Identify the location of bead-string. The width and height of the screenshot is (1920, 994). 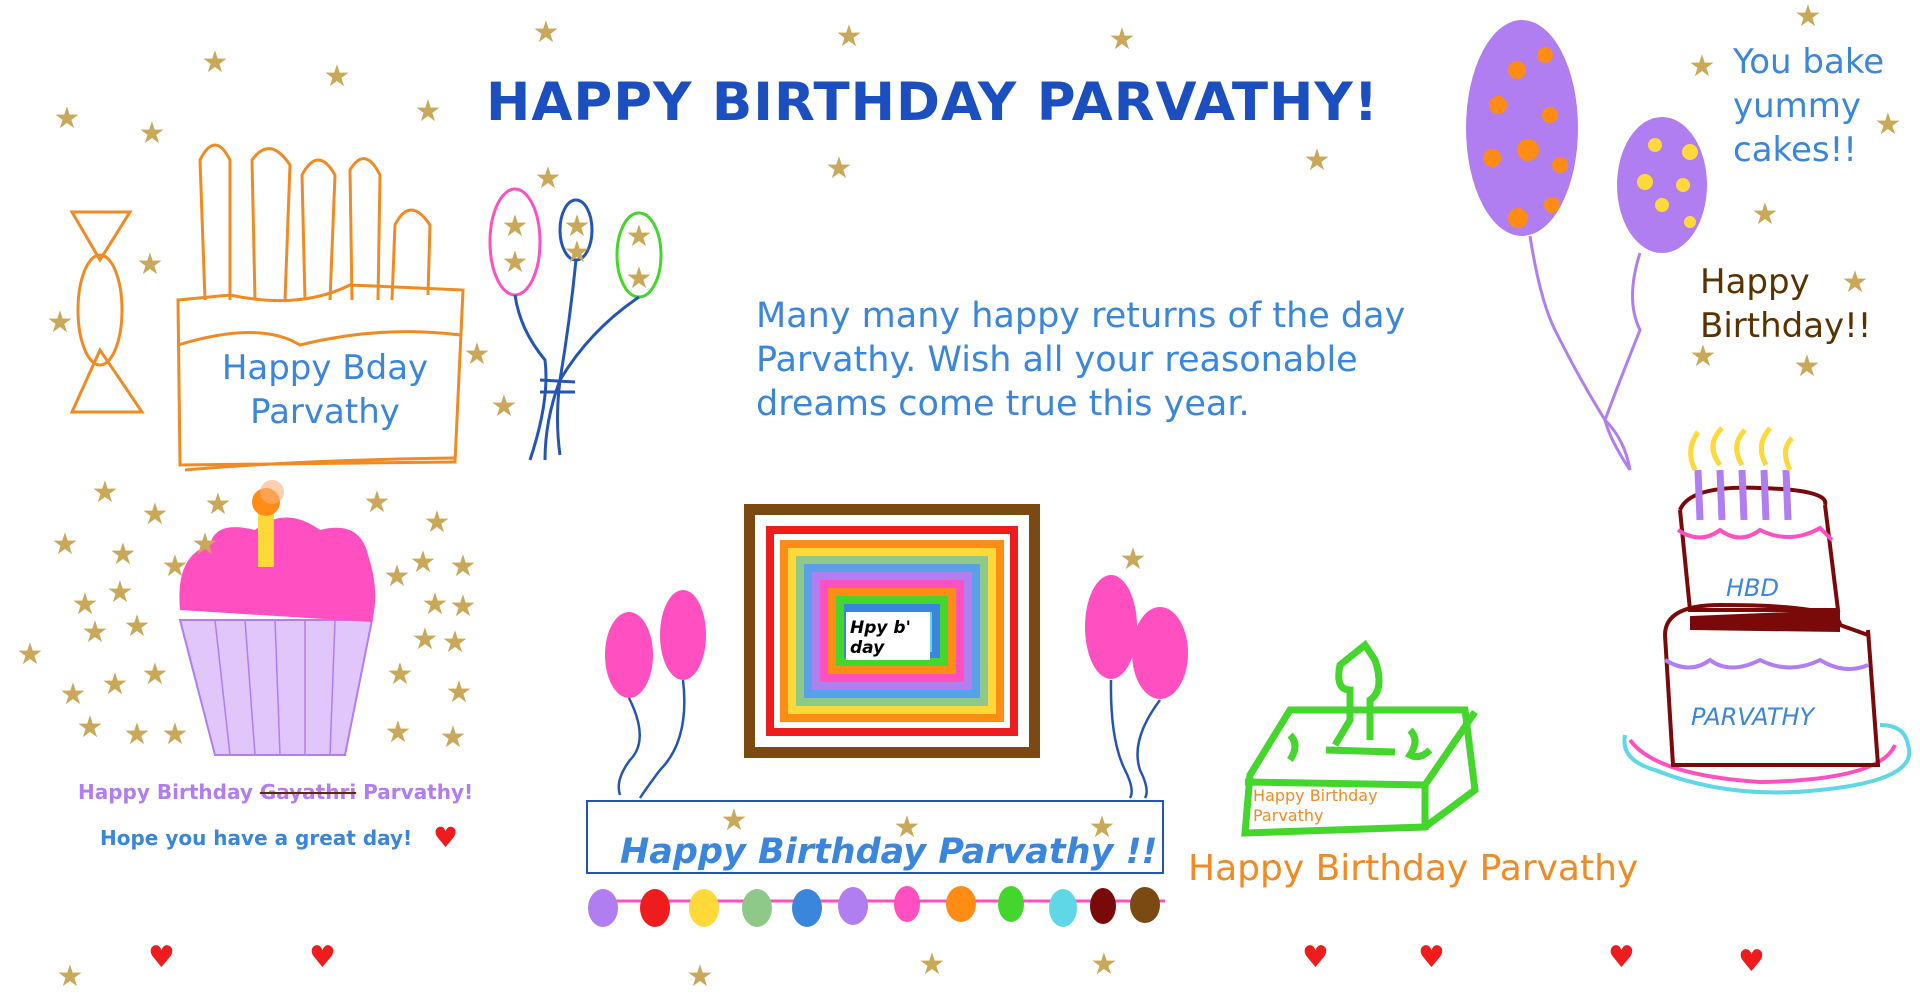
(876, 906).